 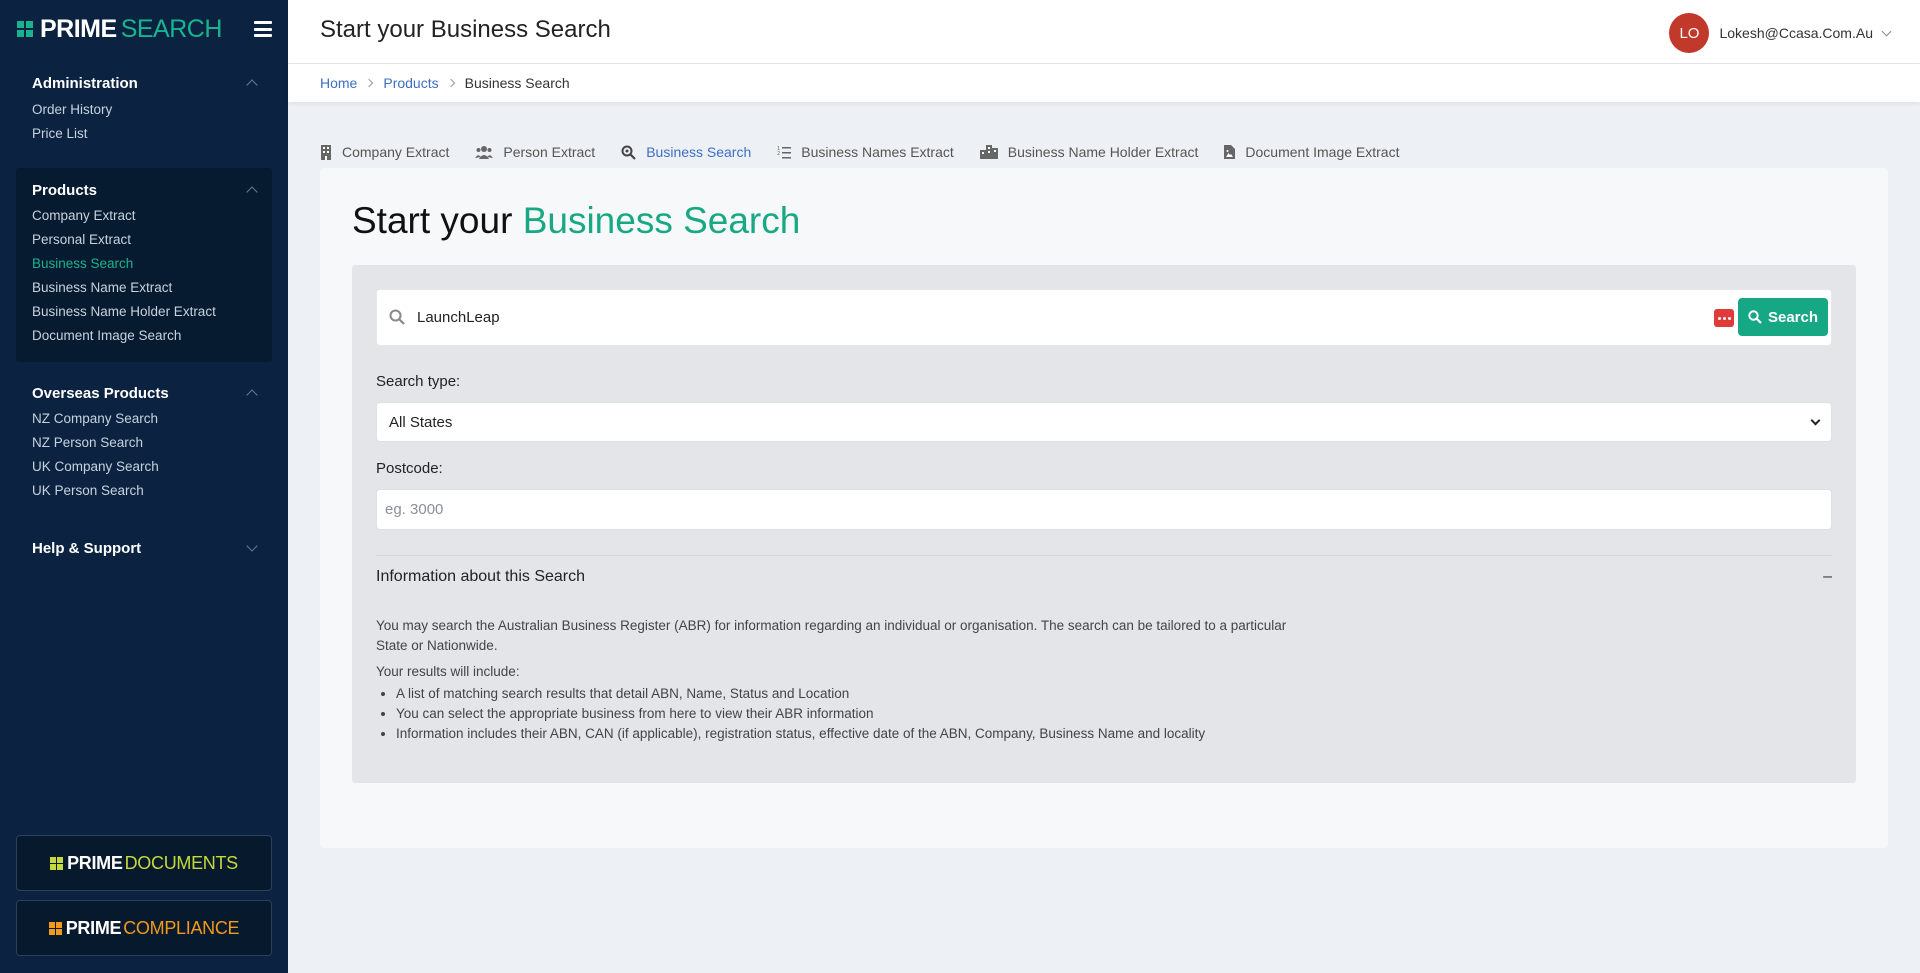 I want to click on card-title-accent: Business Search, so click(x=661, y=220).